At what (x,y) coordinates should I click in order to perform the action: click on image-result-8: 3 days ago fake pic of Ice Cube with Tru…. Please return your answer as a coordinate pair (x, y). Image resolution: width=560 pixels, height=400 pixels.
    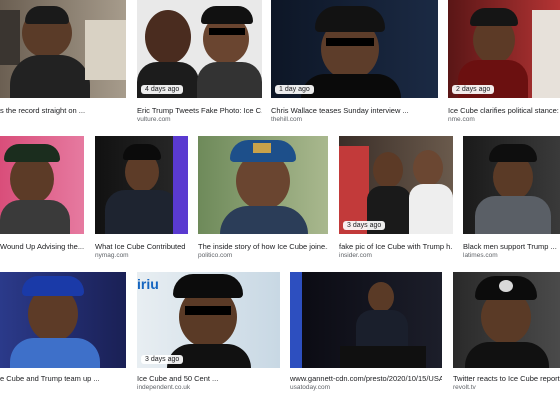
    Looking at the image, I should click on (396, 200).